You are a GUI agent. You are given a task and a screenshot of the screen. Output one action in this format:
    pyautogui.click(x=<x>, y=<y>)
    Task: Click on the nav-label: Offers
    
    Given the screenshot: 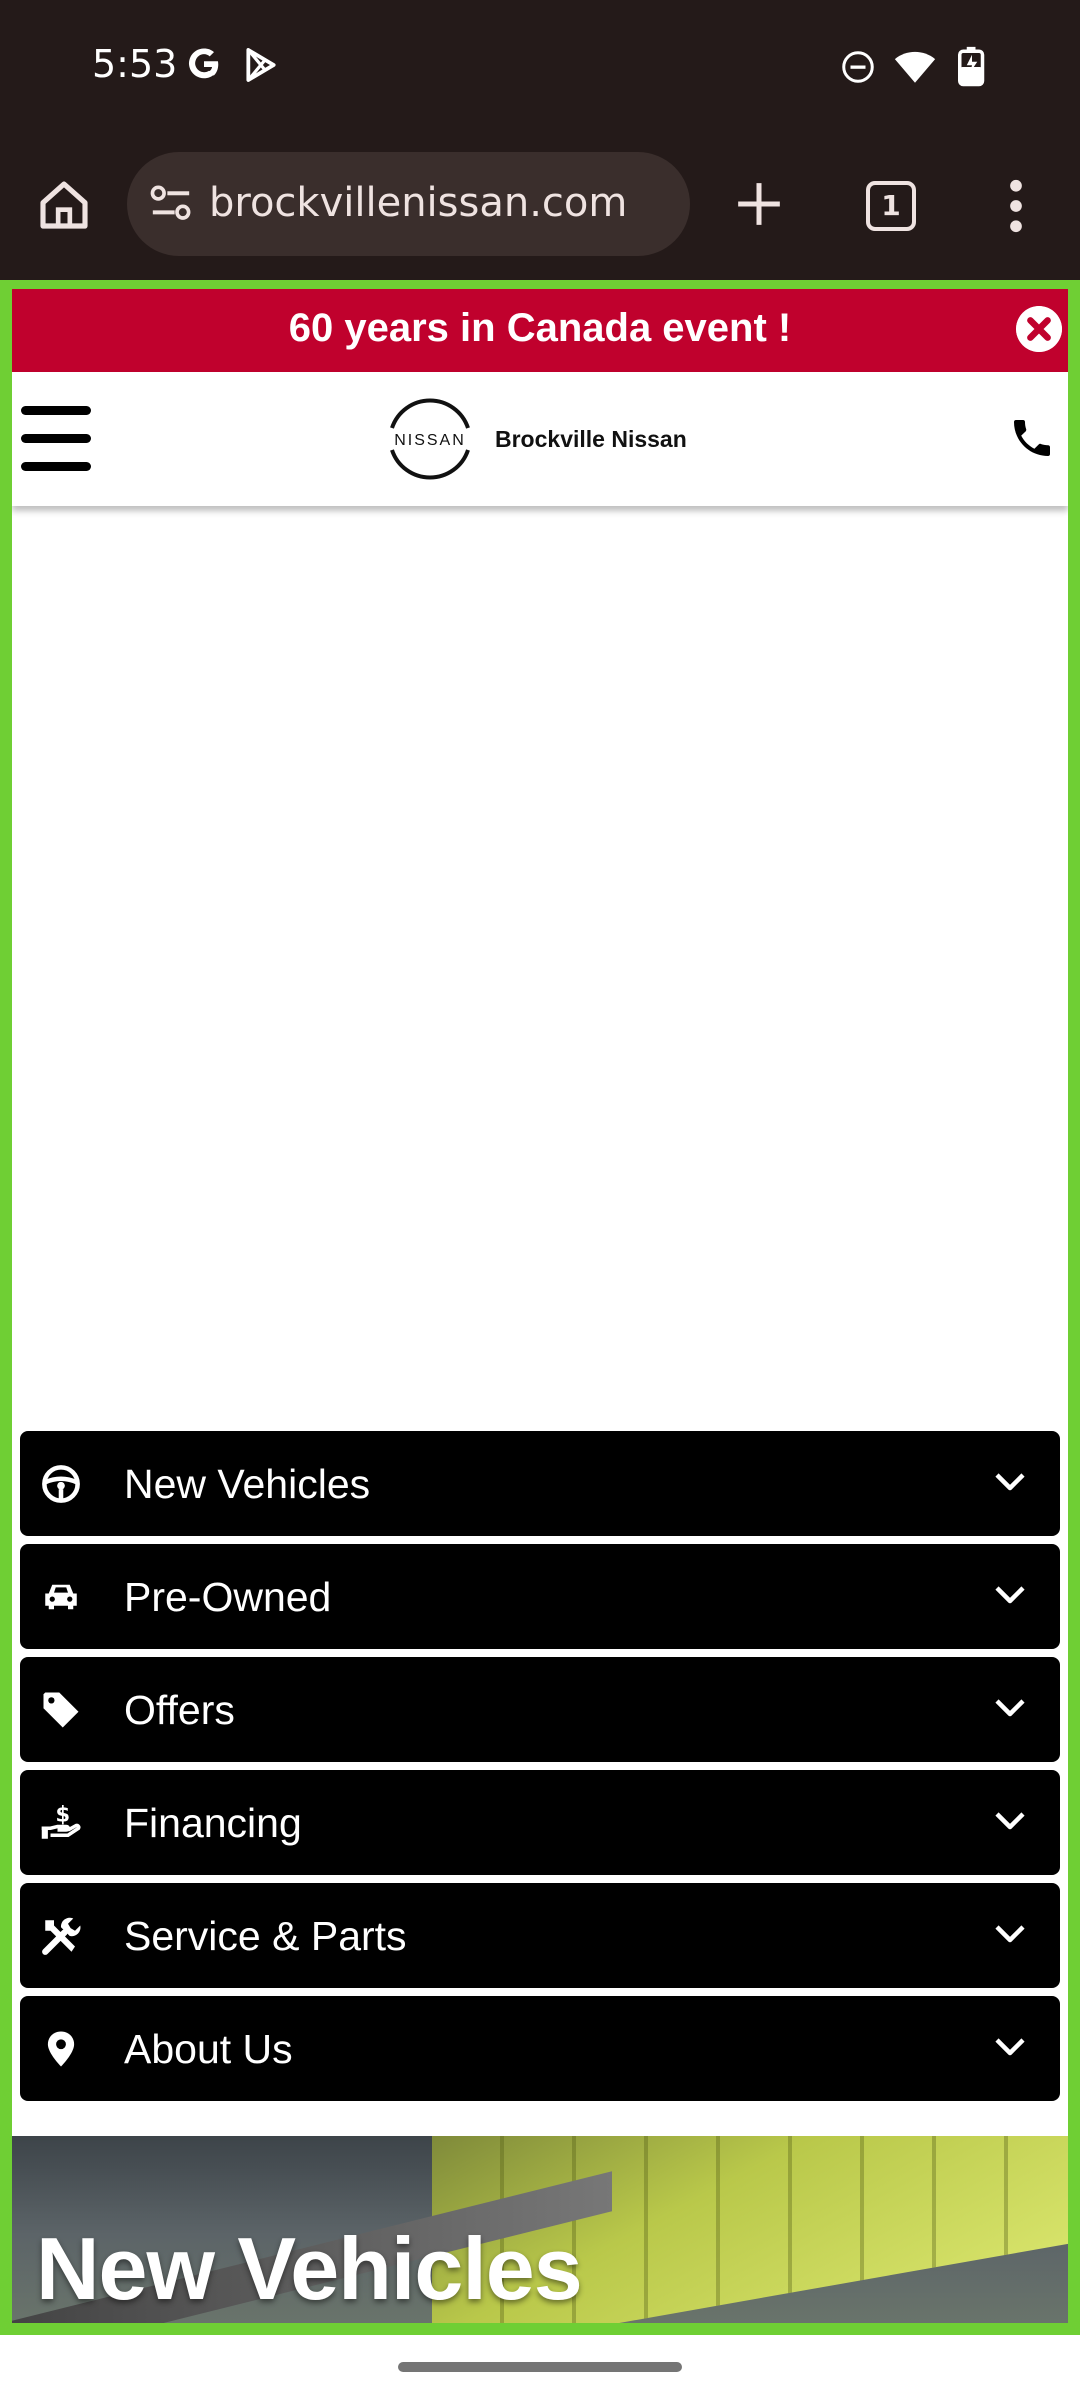 What is the action you would take?
    pyautogui.click(x=179, y=1710)
    